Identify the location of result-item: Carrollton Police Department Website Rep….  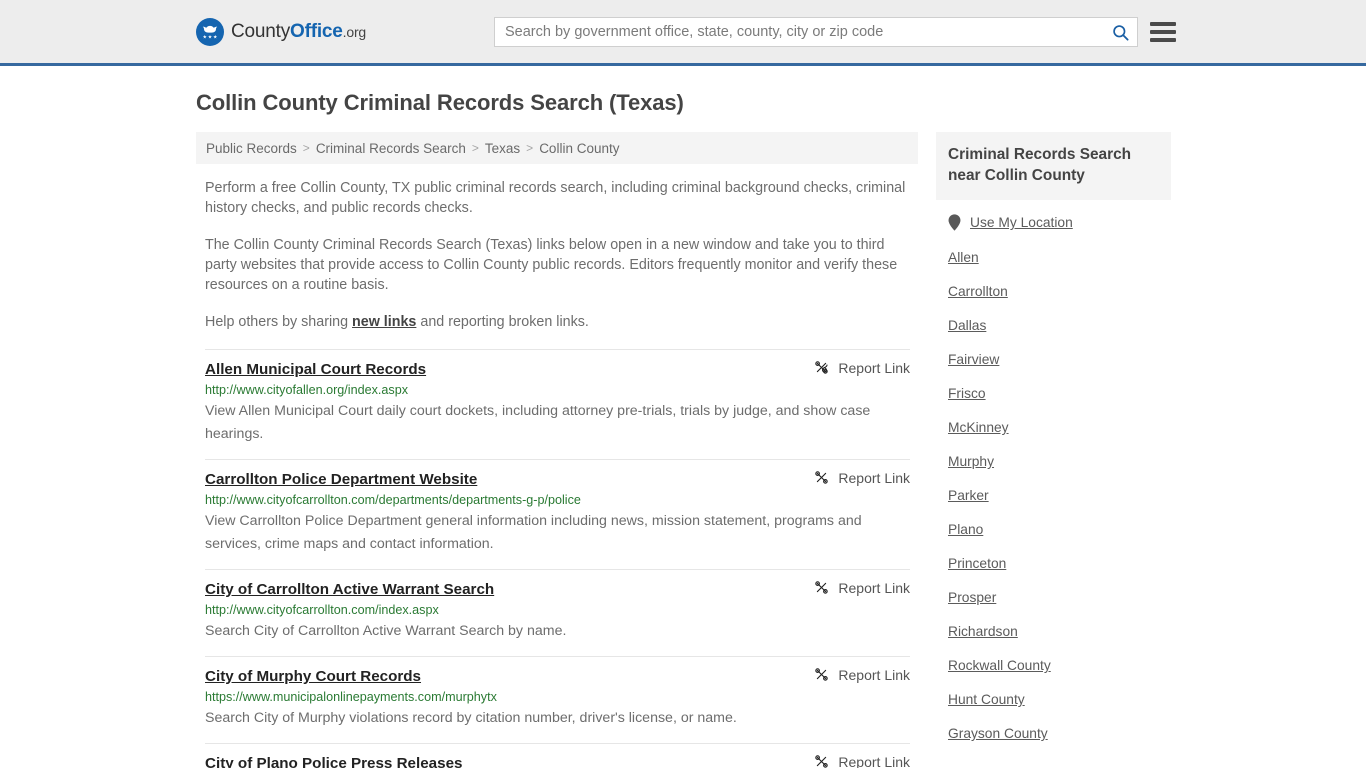
(557, 514).